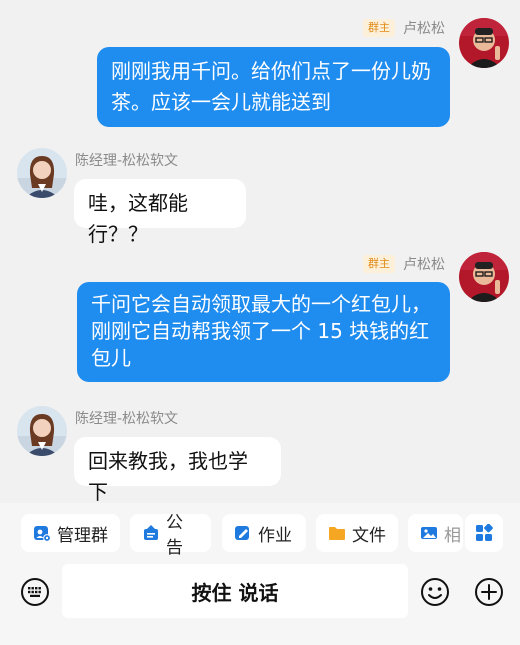  I want to click on hold-to-talk-button: 按住 说话, so click(235, 591).